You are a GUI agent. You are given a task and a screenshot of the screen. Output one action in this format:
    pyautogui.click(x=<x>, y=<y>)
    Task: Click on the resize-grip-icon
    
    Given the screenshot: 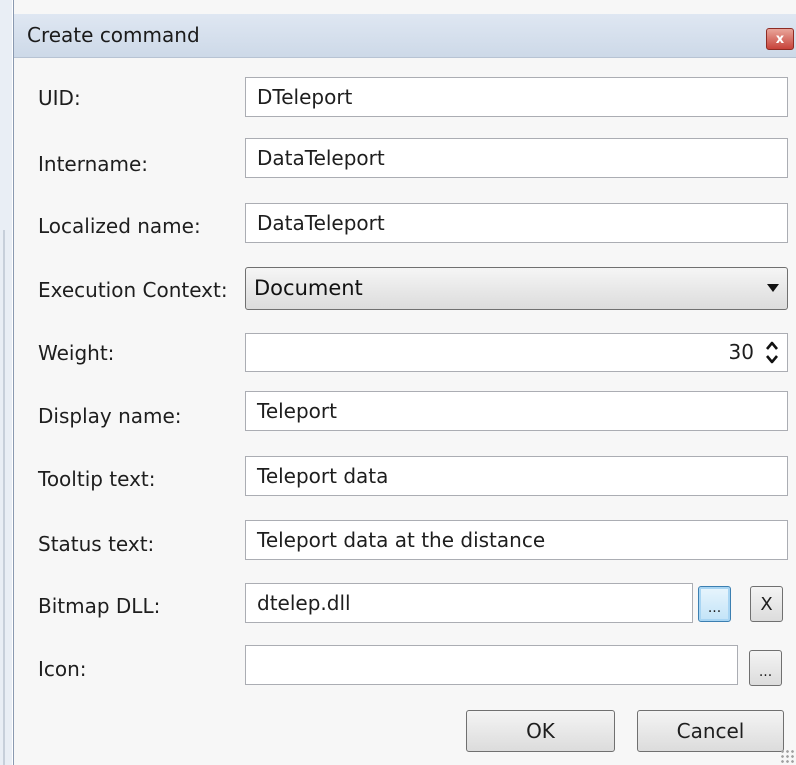 What is the action you would take?
    pyautogui.click(x=787, y=756)
    